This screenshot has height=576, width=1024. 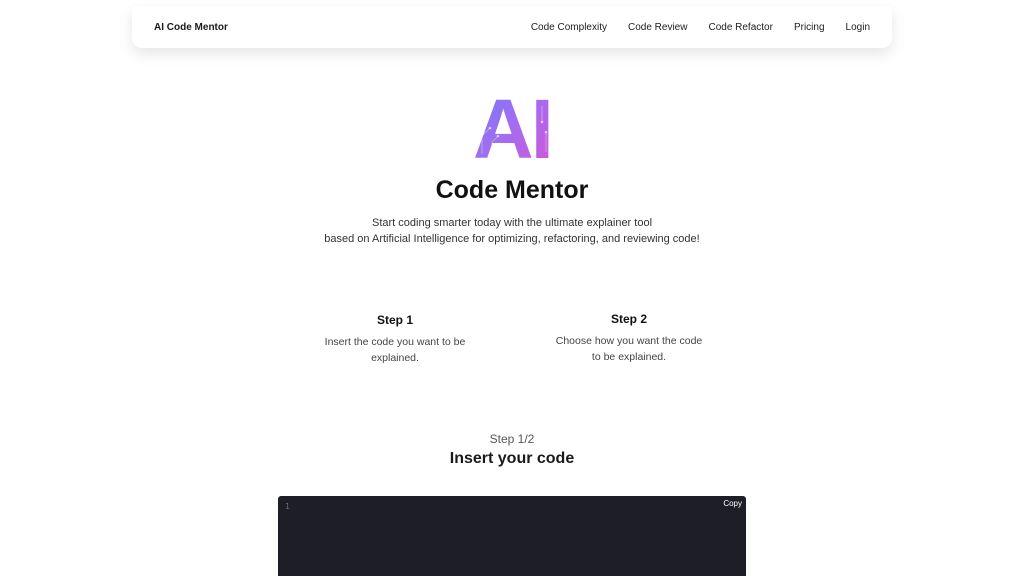 I want to click on nav-link-pricing: Pricing, so click(x=809, y=27).